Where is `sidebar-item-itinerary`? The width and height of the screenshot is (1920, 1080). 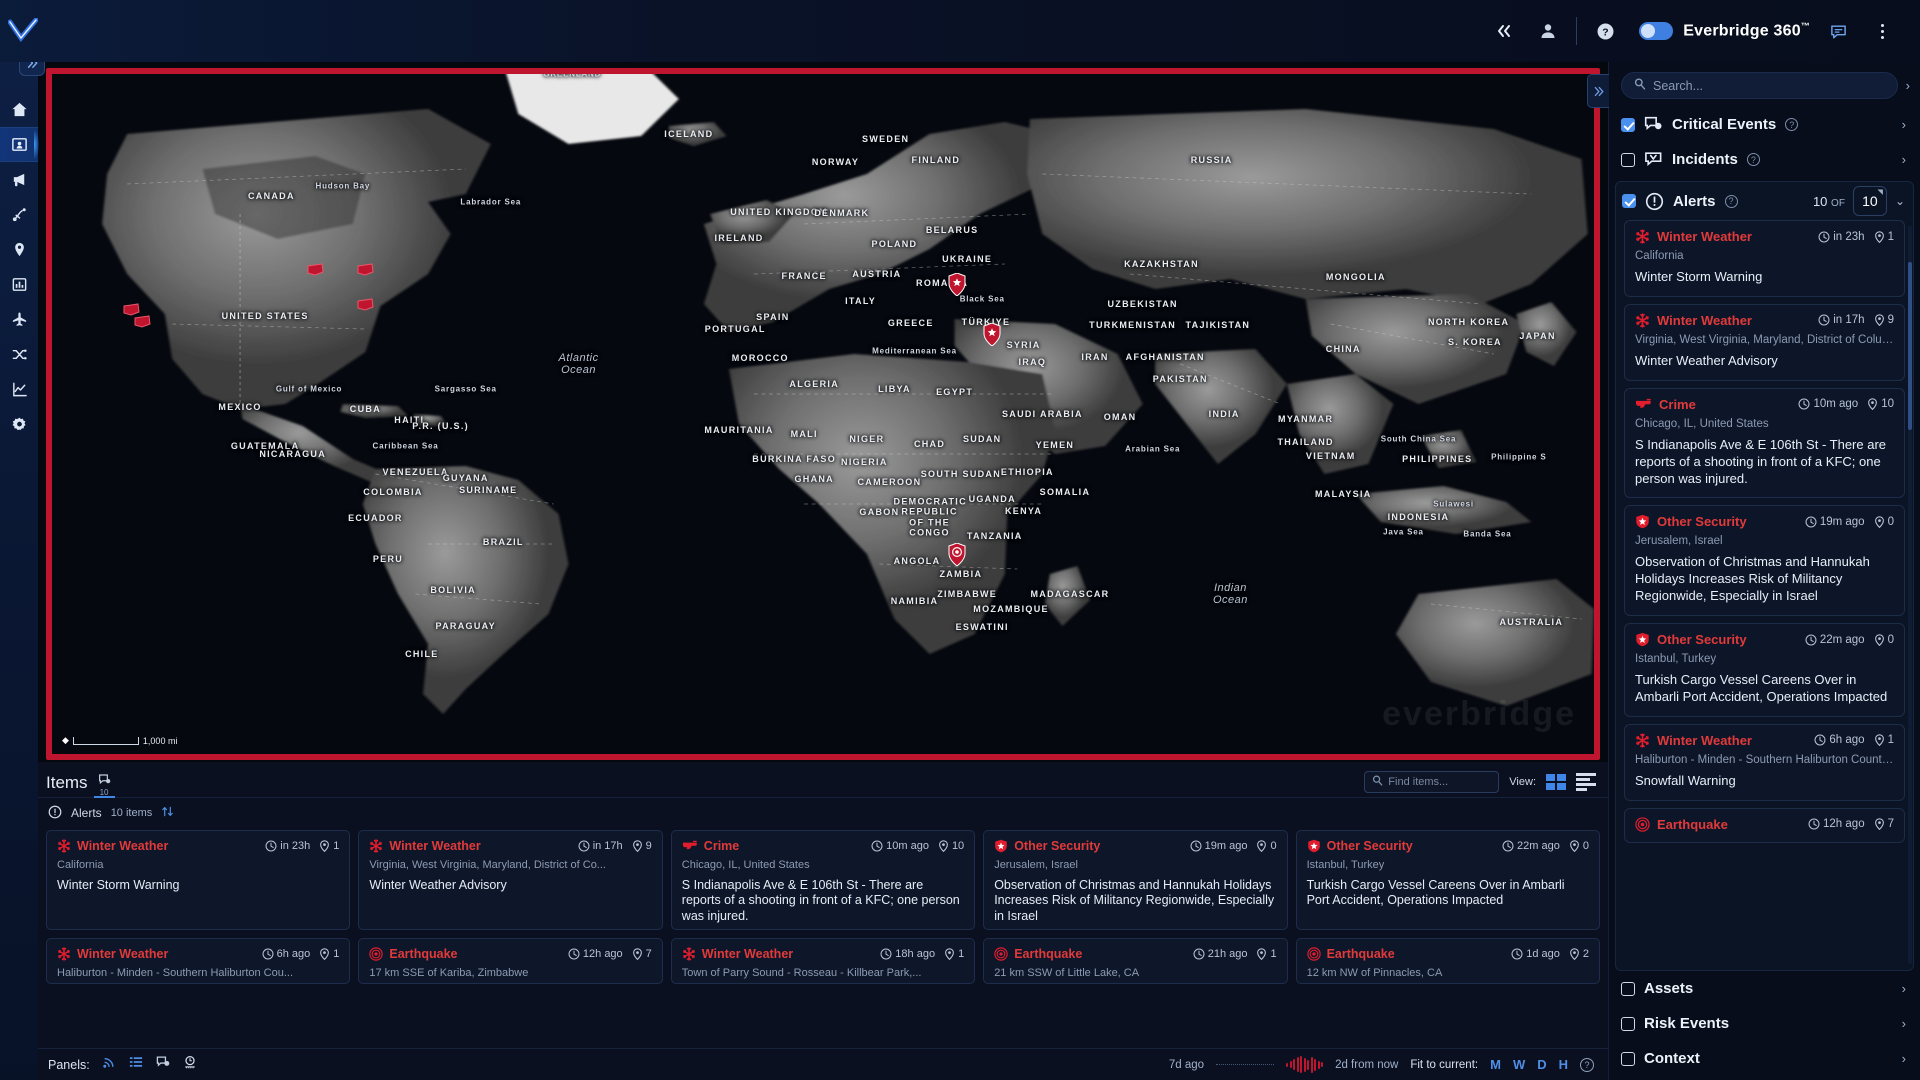
sidebar-item-itinerary is located at coordinates (19, 354).